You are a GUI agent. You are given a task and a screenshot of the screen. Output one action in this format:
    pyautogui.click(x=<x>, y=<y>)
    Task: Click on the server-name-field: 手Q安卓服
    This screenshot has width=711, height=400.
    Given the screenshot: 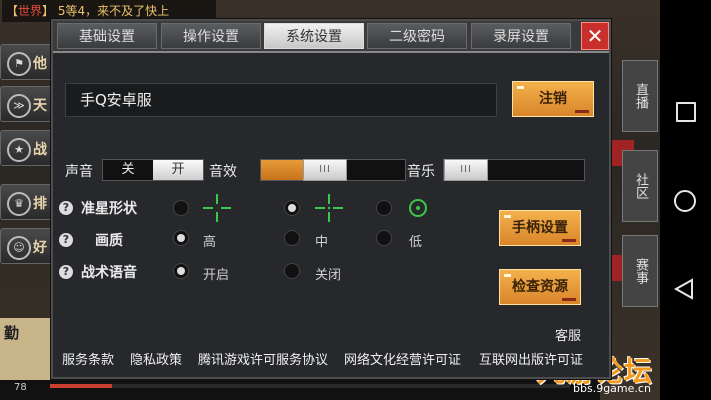 What is the action you would take?
    pyautogui.click(x=281, y=100)
    